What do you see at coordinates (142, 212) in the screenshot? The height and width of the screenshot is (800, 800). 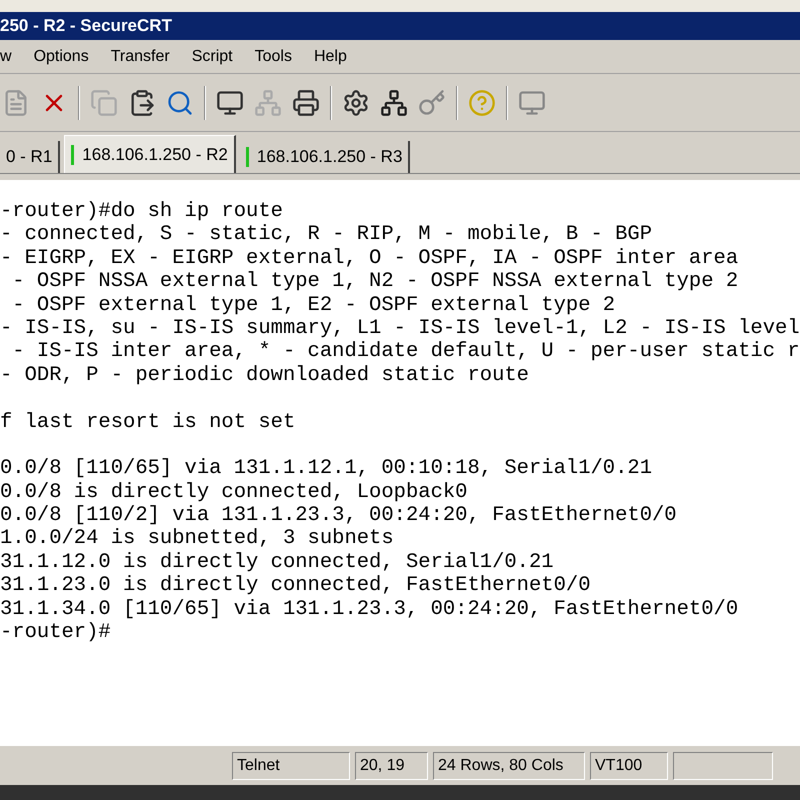 I see `terminal-line: -router)#do sh ip route` at bounding box center [142, 212].